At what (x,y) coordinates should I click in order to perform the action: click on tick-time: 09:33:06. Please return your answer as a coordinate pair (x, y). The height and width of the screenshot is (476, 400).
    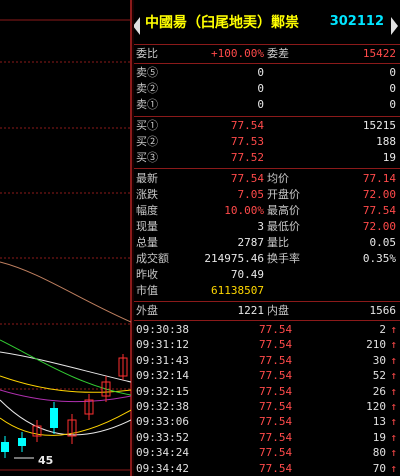
    Looking at the image, I should click on (162, 422).